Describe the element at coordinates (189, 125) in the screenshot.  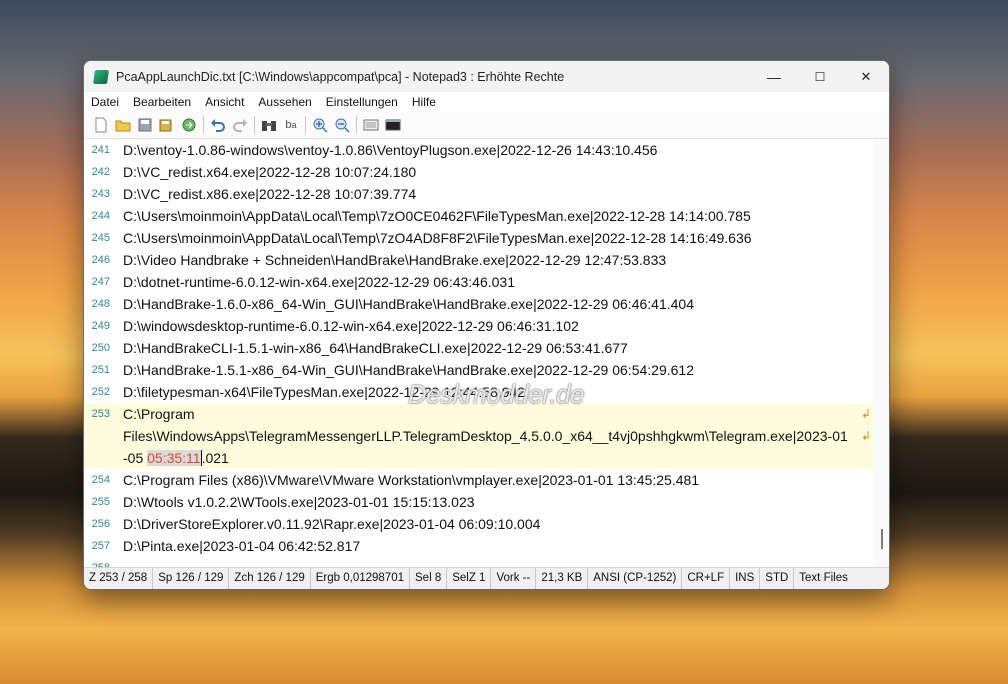
I see `browse-icon` at that location.